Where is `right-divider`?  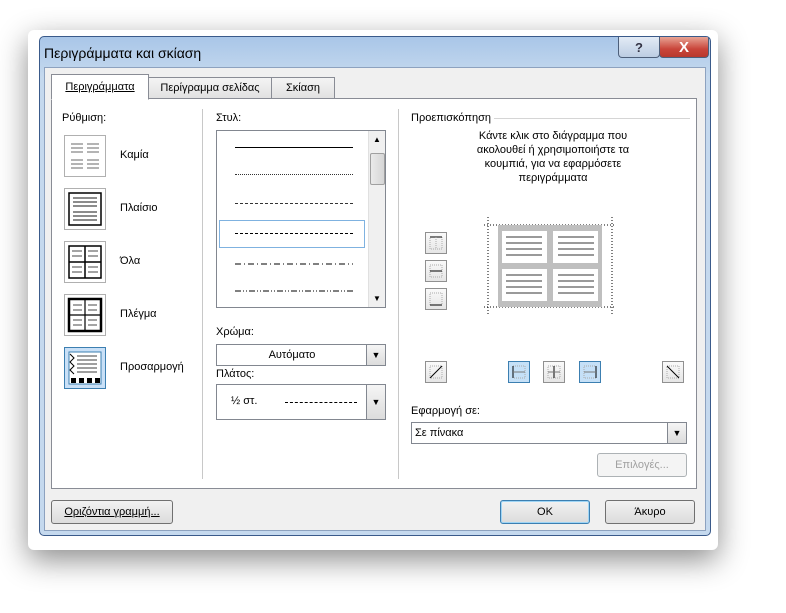
right-divider is located at coordinates (398, 294).